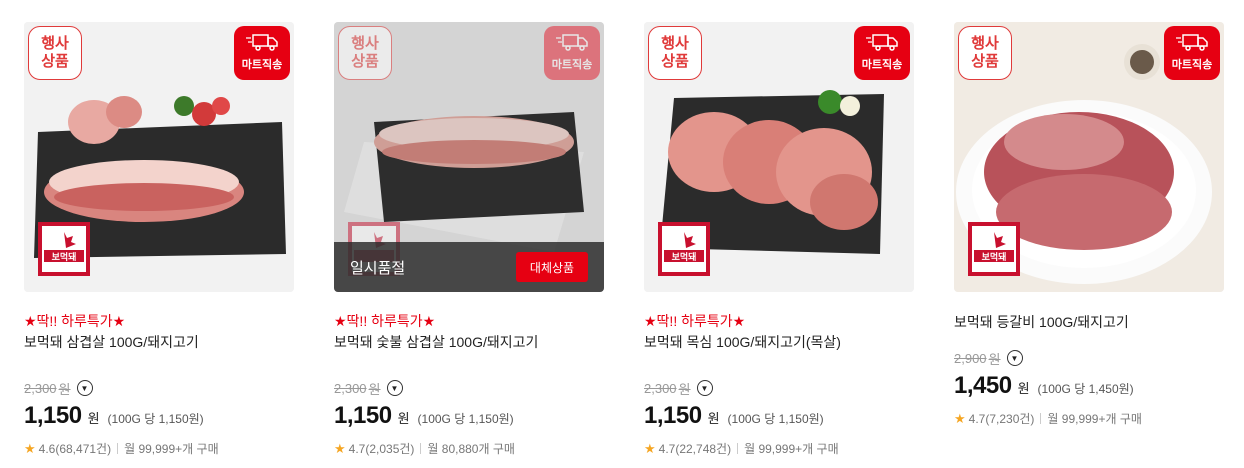 This screenshot has height=468, width=1244. Describe the element at coordinates (1089, 358) in the screenshot. I see `original-price-row: 2,900 원 ▼` at that location.